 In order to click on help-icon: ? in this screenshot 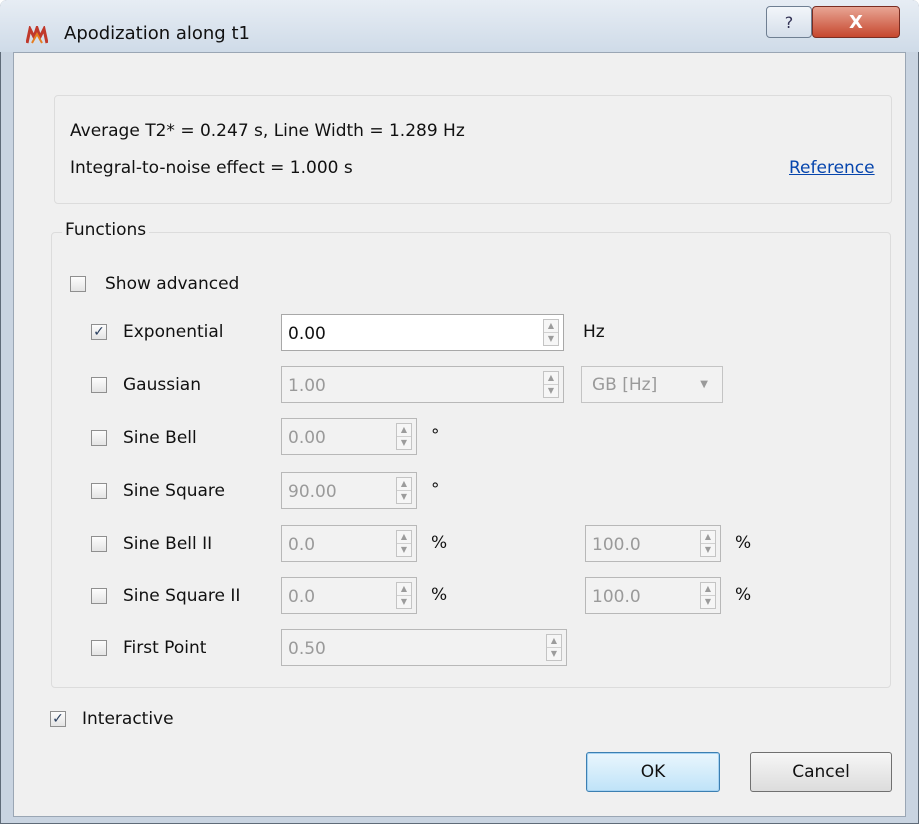, I will do `click(789, 22)`.